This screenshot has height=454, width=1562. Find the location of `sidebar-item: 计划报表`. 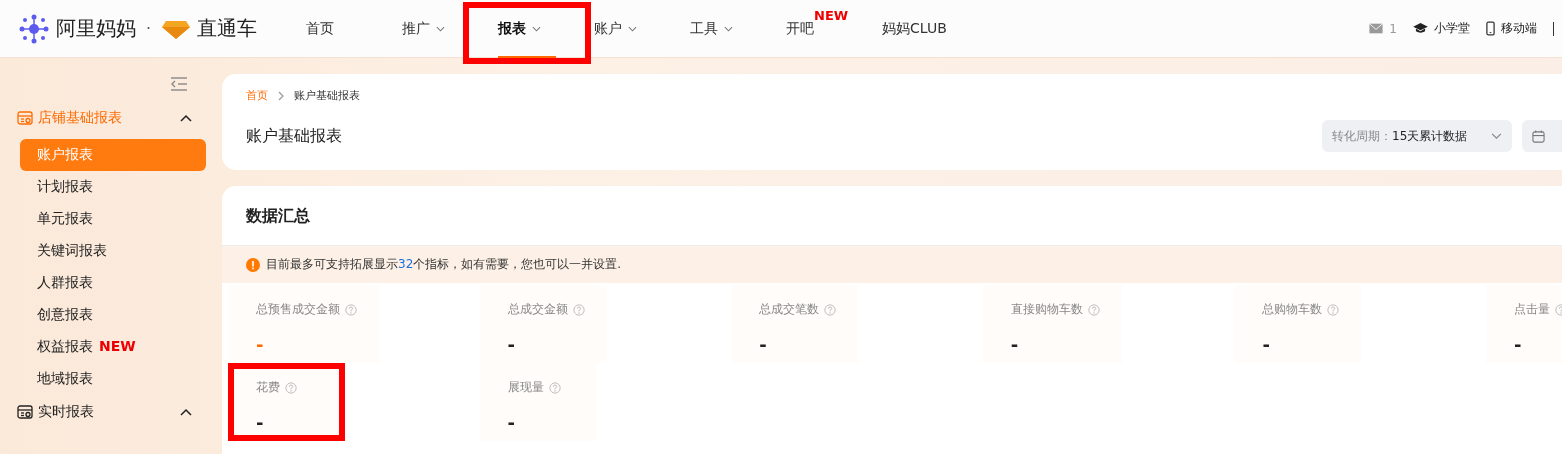

sidebar-item: 计划报表 is located at coordinates (113, 187).